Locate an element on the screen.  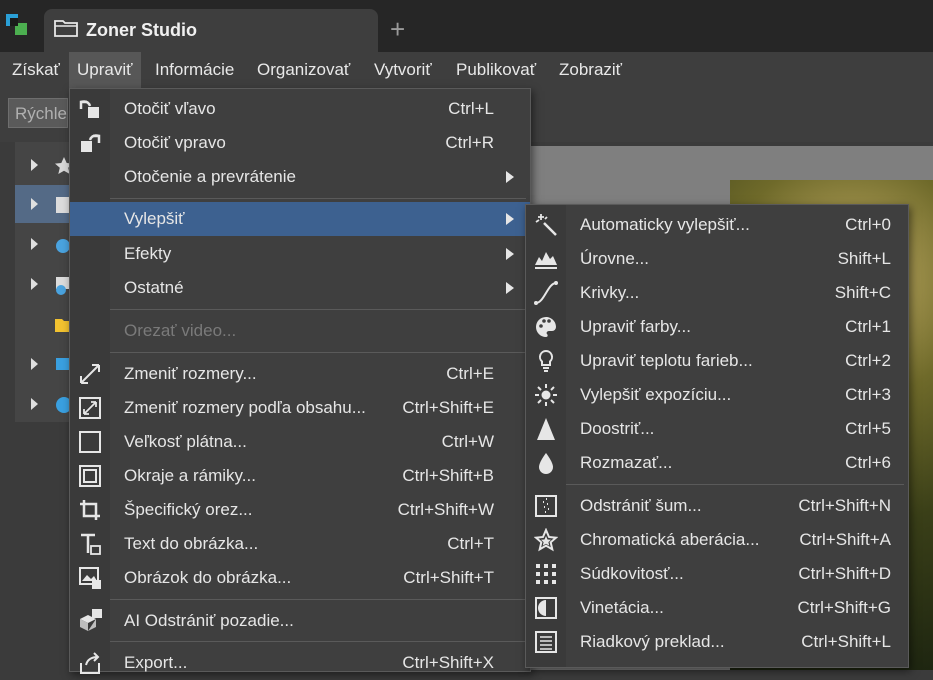
ai-remove-background-icon is located at coordinates (91, 620).